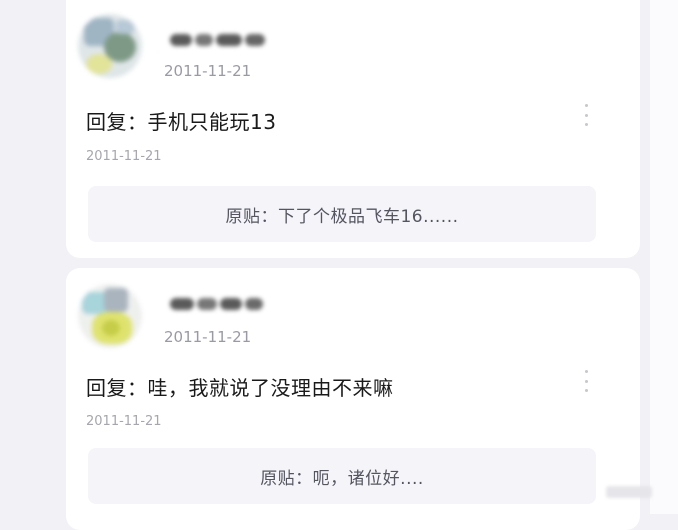 The width and height of the screenshot is (678, 530). I want to click on reply-text: 回复：手机只能玩13, so click(181, 122).